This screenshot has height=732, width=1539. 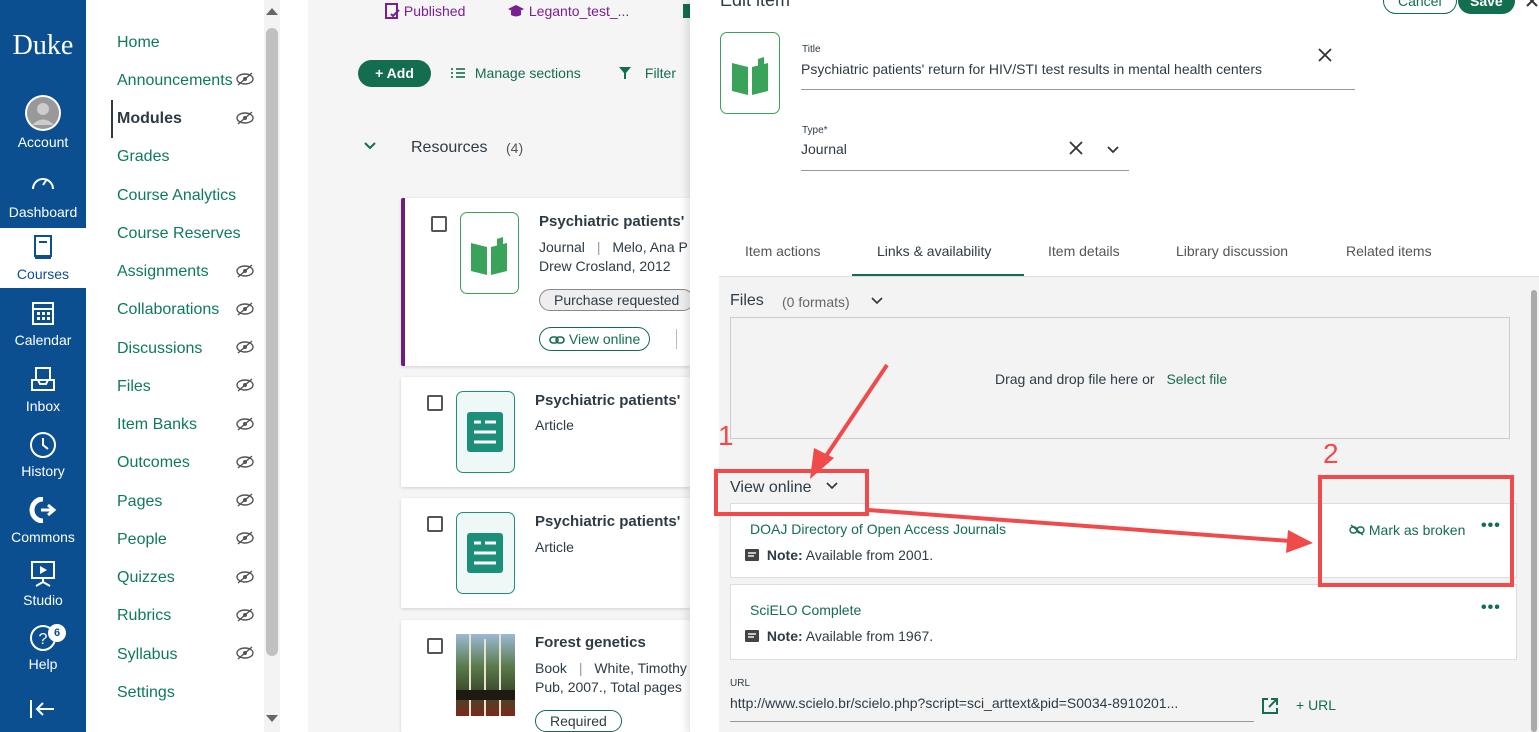 I want to click on tab-links-availability: Links & availability, so click(x=934, y=251).